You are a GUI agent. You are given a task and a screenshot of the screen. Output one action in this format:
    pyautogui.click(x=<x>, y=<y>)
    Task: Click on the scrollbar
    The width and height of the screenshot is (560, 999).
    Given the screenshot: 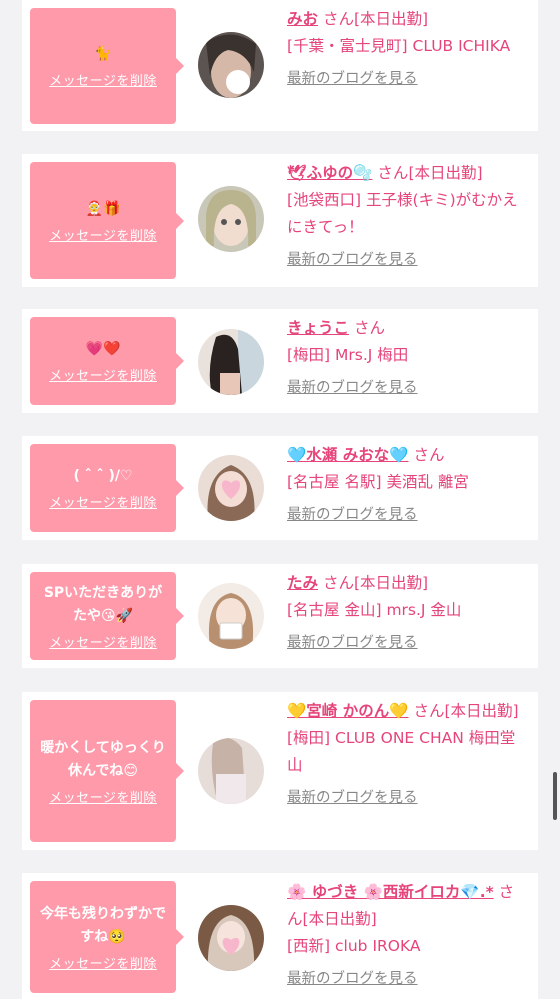 What is the action you would take?
    pyautogui.click(x=555, y=796)
    